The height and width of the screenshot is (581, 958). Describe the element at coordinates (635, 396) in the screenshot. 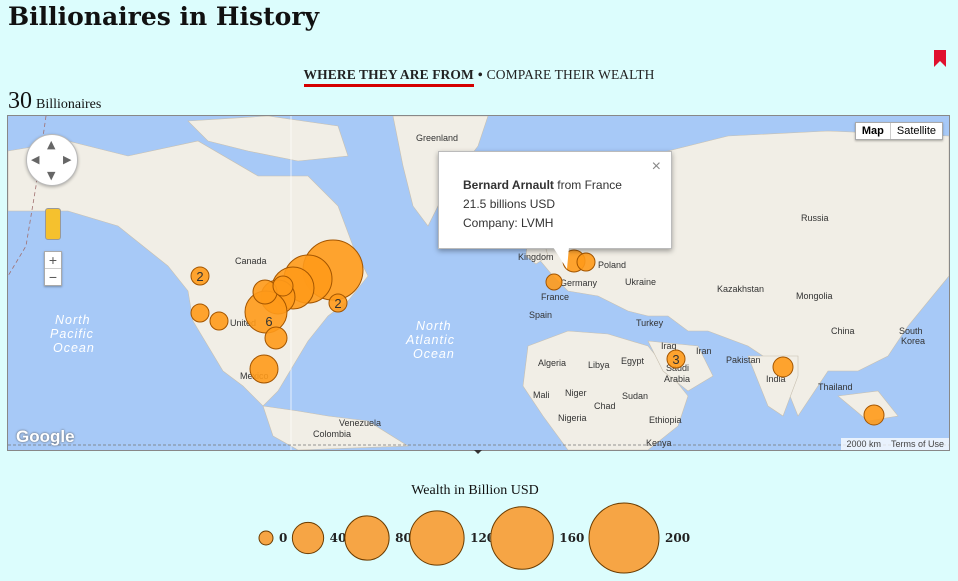

I see `label-sudan: Sudan` at that location.